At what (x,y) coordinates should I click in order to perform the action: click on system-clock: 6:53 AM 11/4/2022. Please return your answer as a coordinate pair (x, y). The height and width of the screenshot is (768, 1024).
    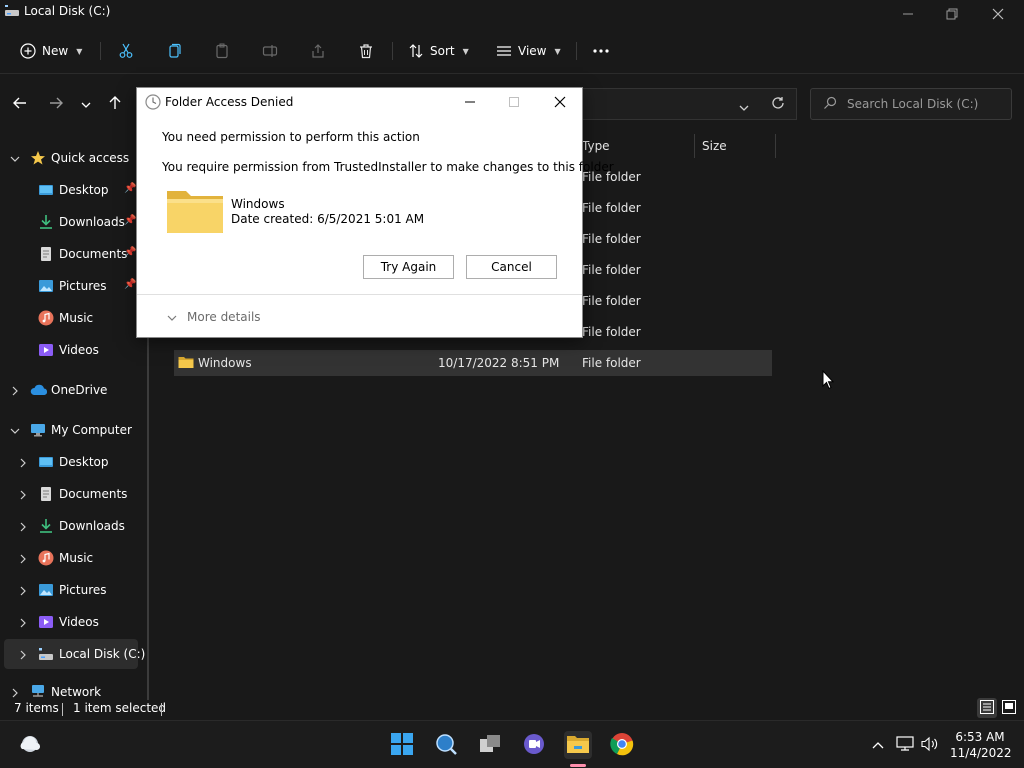
    Looking at the image, I should click on (981, 745).